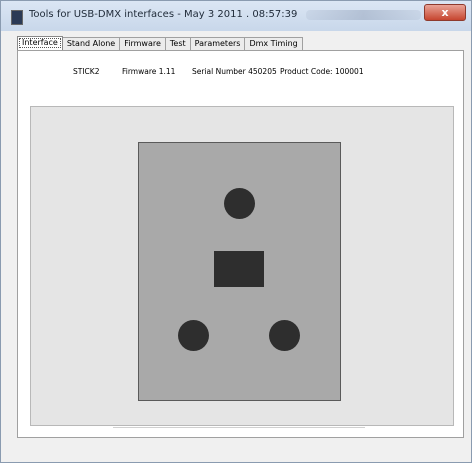 This screenshot has width=472, height=463. Describe the element at coordinates (239, 203) in the screenshot. I see `earth-pin` at that location.